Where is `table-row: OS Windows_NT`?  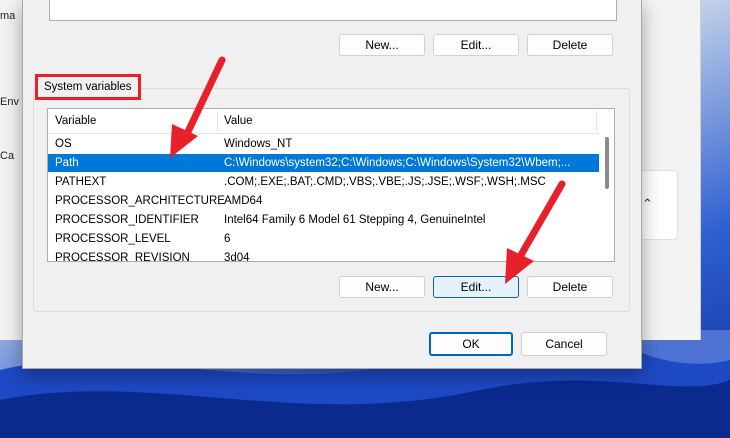
table-row: OS Windows_NT is located at coordinates (323, 144).